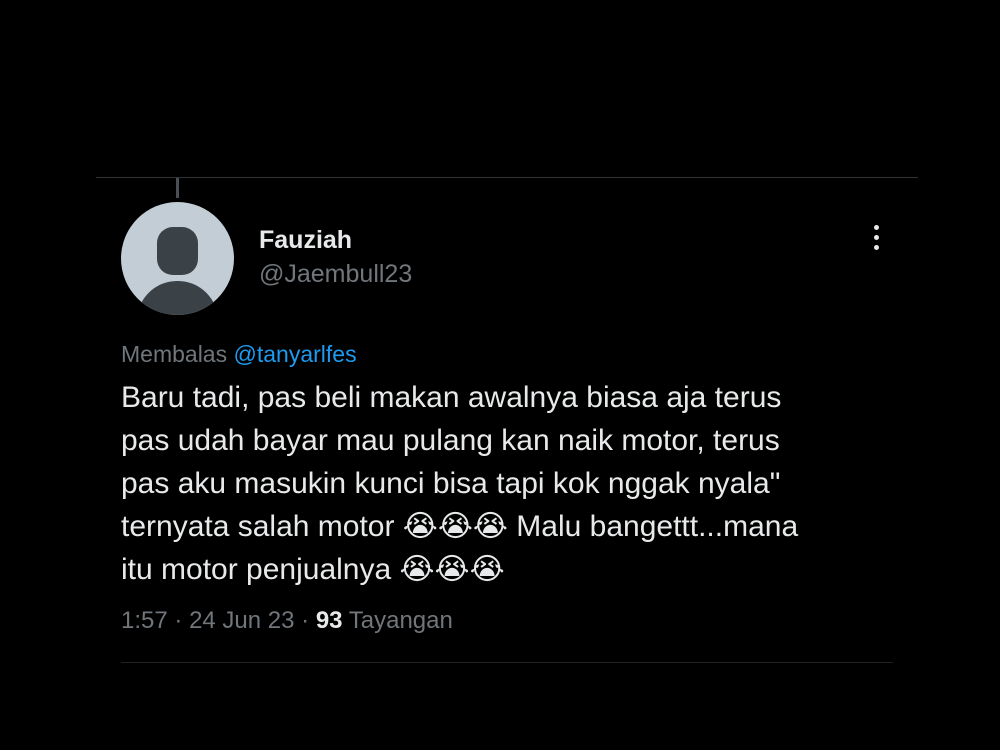 The height and width of the screenshot is (750, 1000). I want to click on avatar, so click(177, 258).